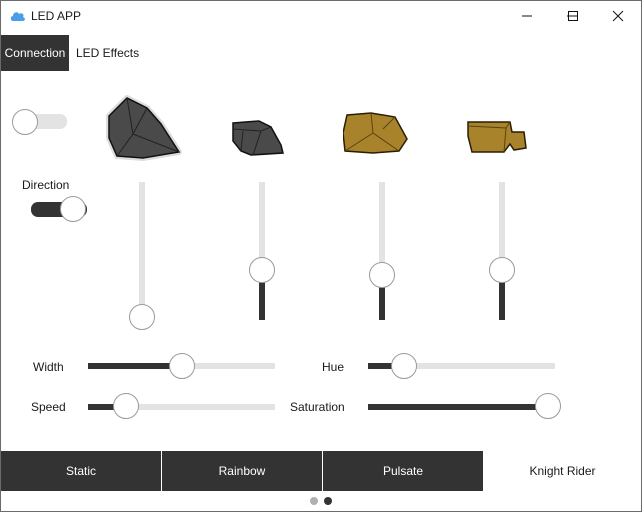 The image size is (642, 512). I want to click on static-button: Static, so click(81, 471).